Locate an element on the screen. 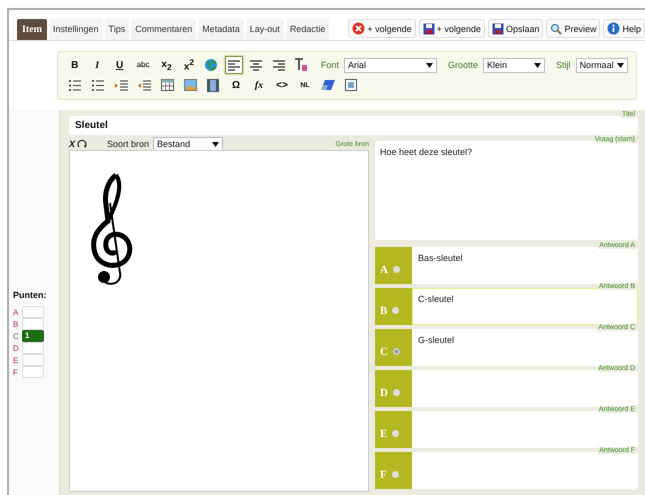 This screenshot has width=645, height=495. rotate-icon is located at coordinates (82, 144).